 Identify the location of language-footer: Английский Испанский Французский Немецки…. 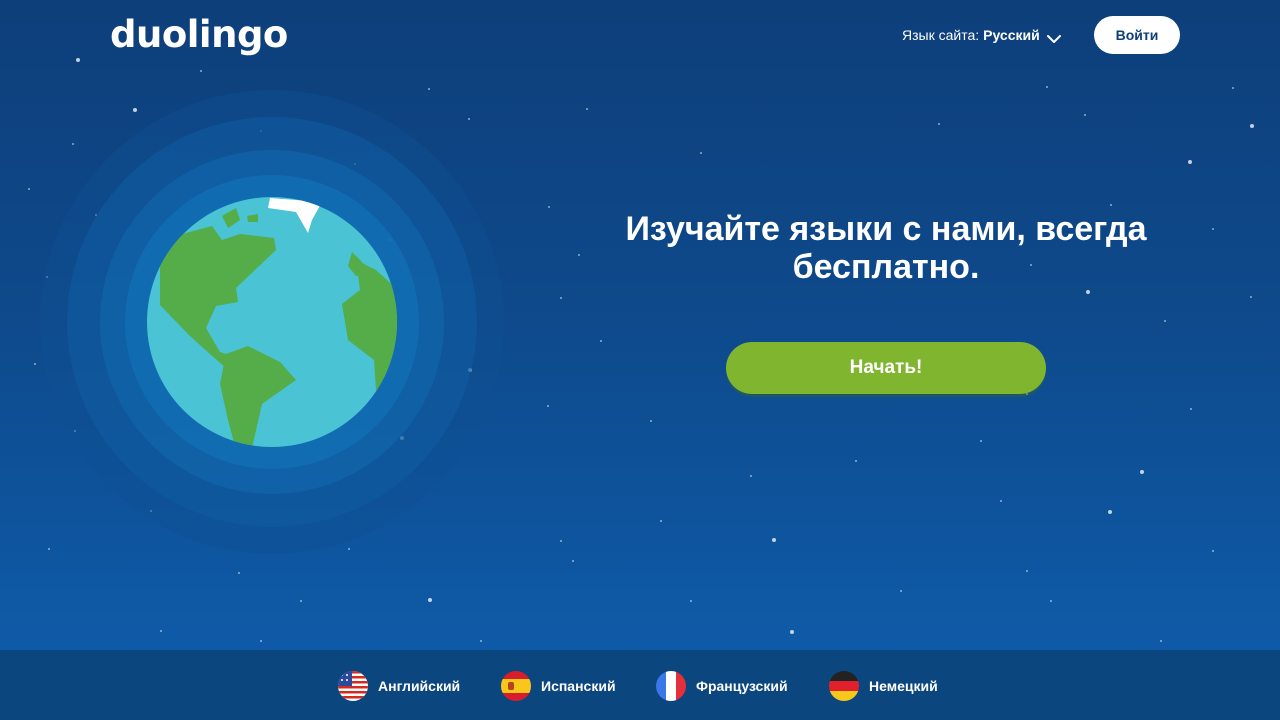
(640, 685).